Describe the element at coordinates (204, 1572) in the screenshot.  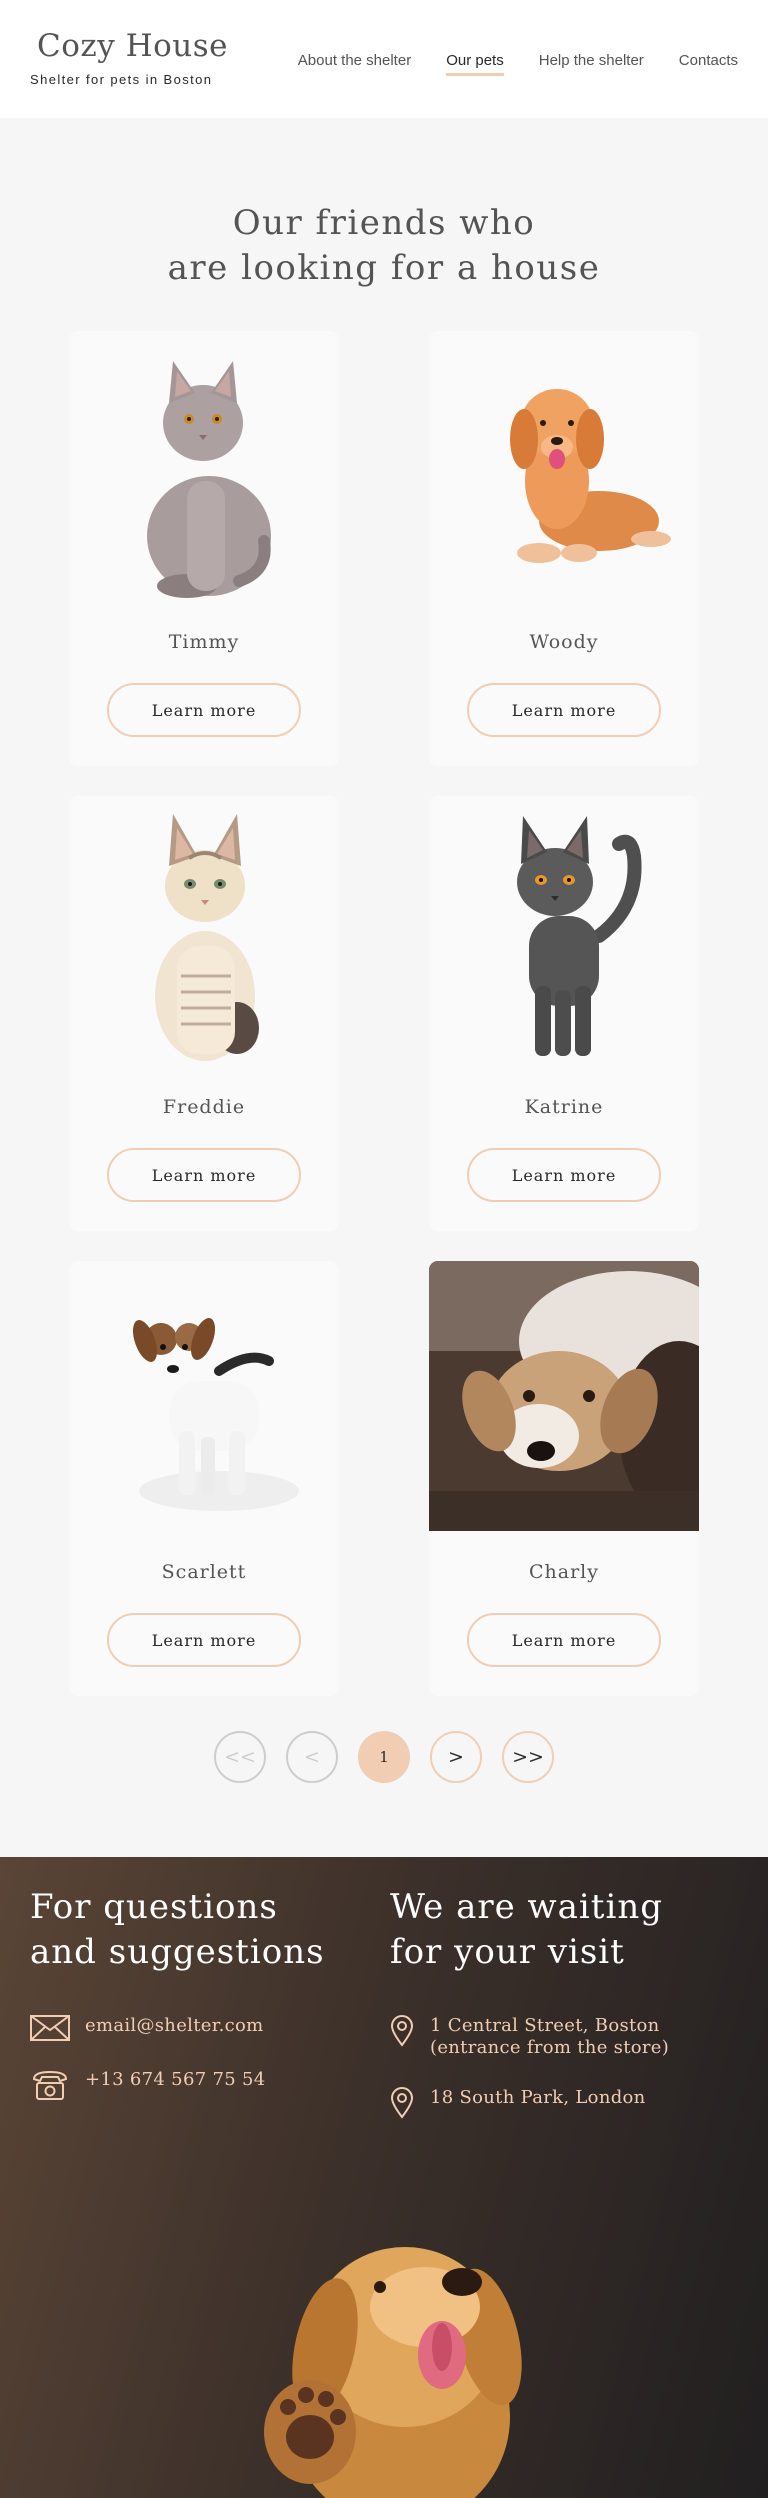
I see `pet-name: Scarlett` at that location.